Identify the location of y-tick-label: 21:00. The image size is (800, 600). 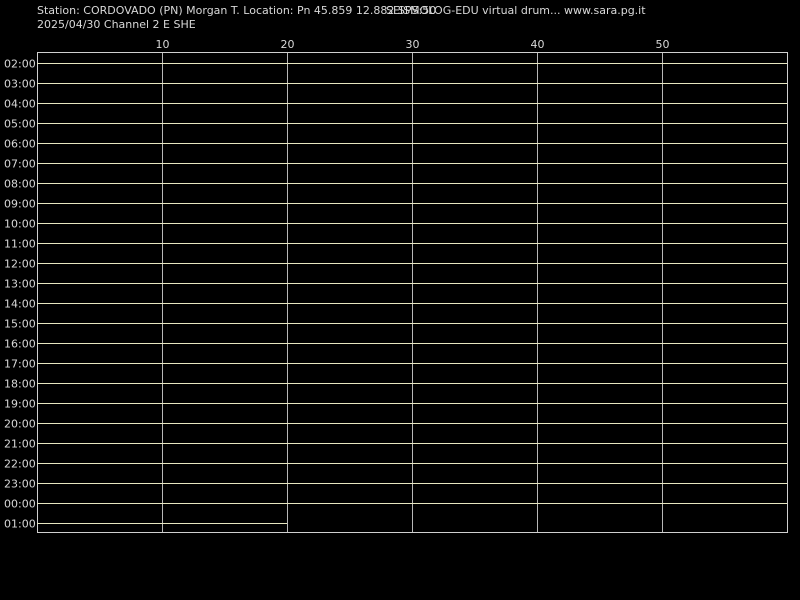
(20, 444).